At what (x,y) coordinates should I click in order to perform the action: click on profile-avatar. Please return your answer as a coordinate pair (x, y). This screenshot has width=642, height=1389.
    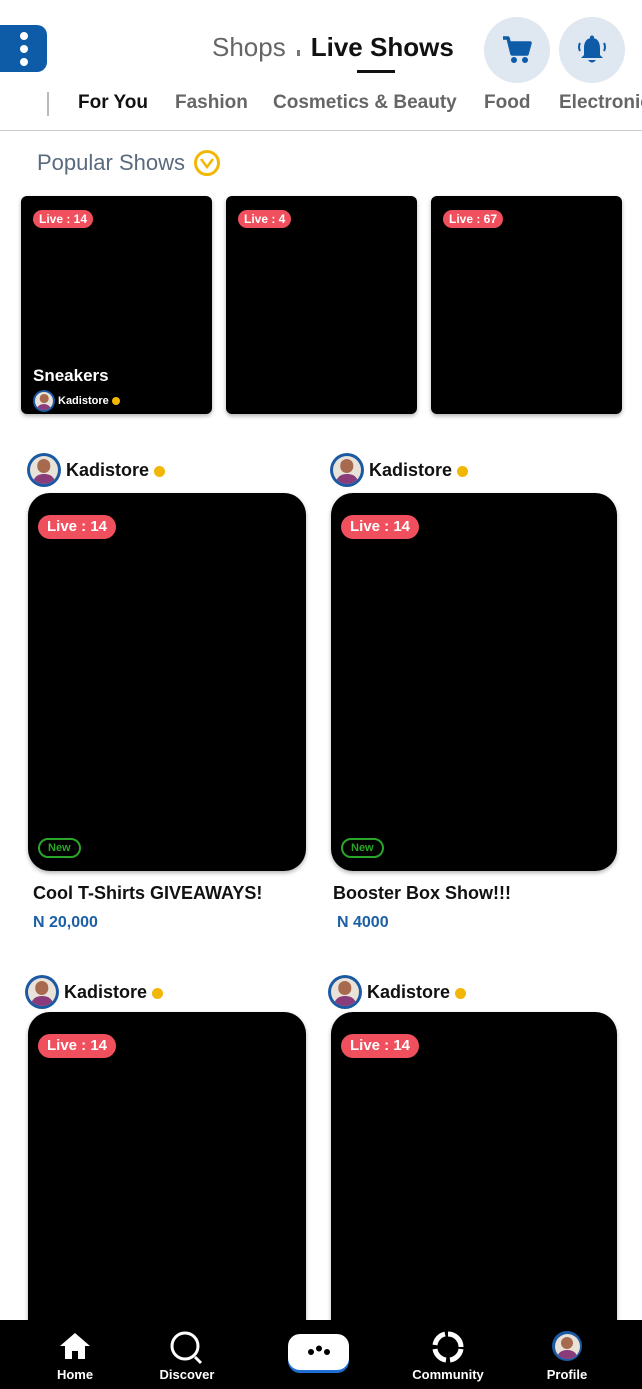
    Looking at the image, I should click on (567, 1346).